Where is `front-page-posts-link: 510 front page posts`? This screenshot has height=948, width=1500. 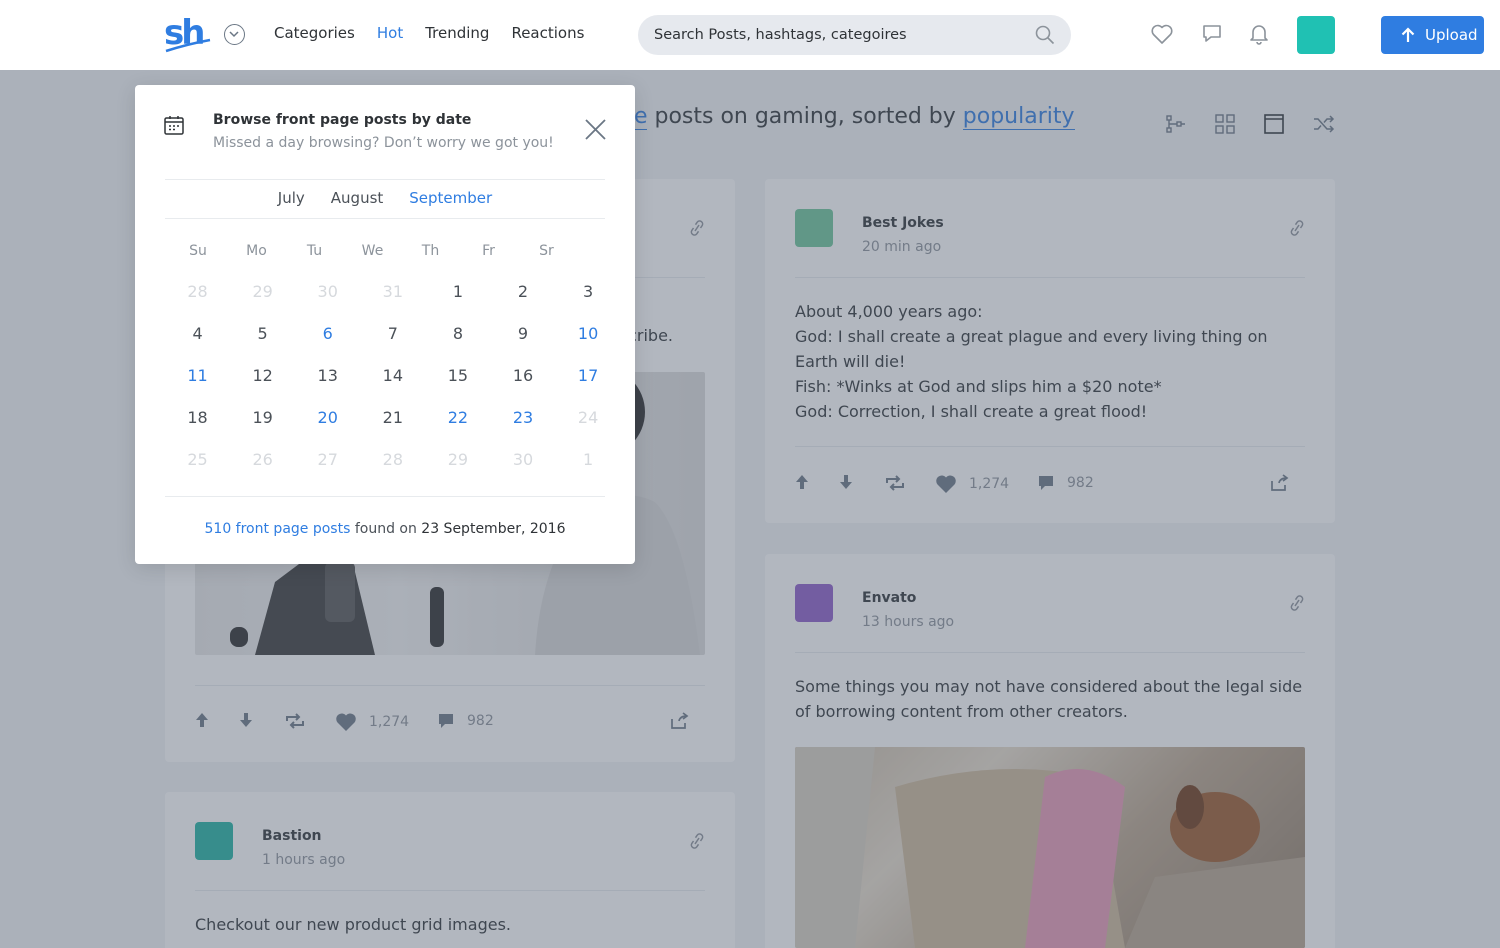
front-page-posts-link: 510 front page posts is located at coordinates (278, 529).